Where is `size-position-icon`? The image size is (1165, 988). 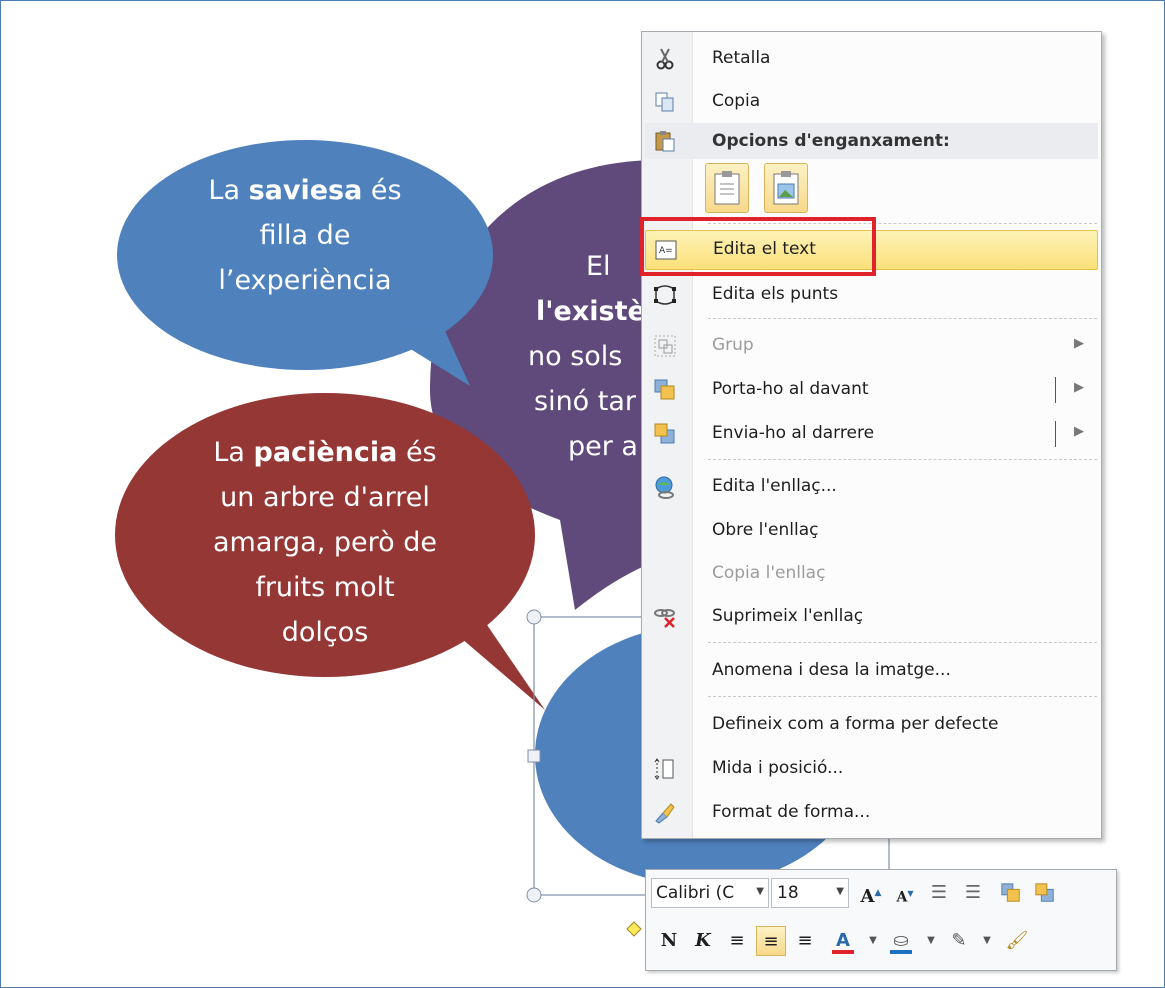
size-position-icon is located at coordinates (664, 769).